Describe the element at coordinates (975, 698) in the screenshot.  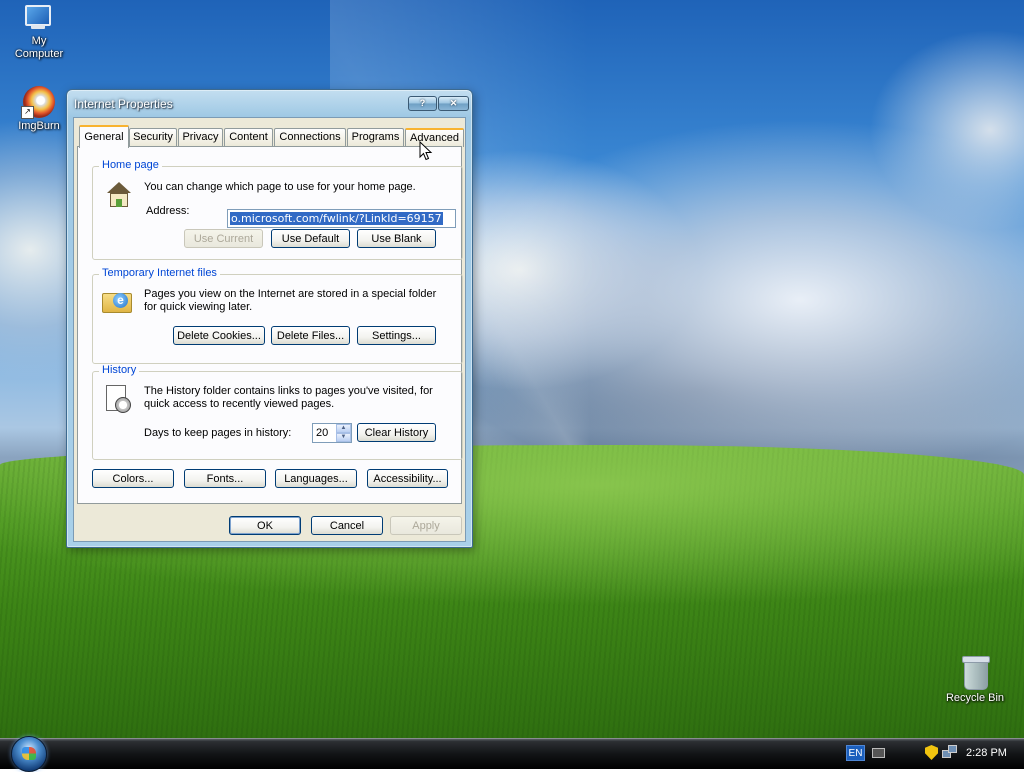
I see `desktop-icon-label: Recycle Bin` at that location.